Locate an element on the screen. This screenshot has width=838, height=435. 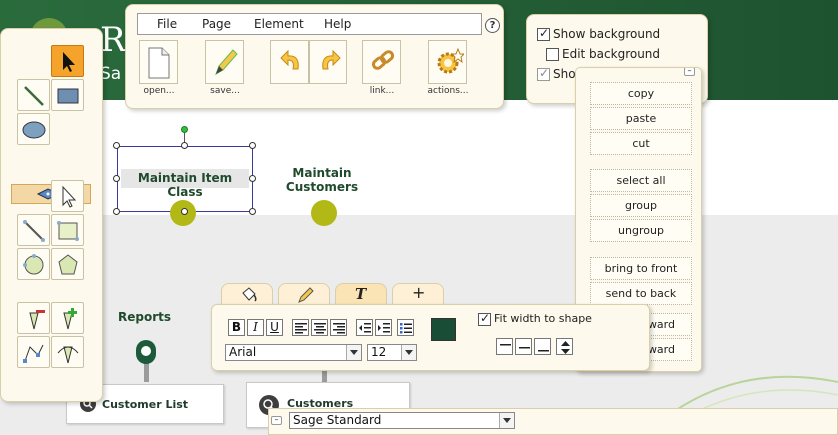
pointer-icon is located at coordinates (69, 62).